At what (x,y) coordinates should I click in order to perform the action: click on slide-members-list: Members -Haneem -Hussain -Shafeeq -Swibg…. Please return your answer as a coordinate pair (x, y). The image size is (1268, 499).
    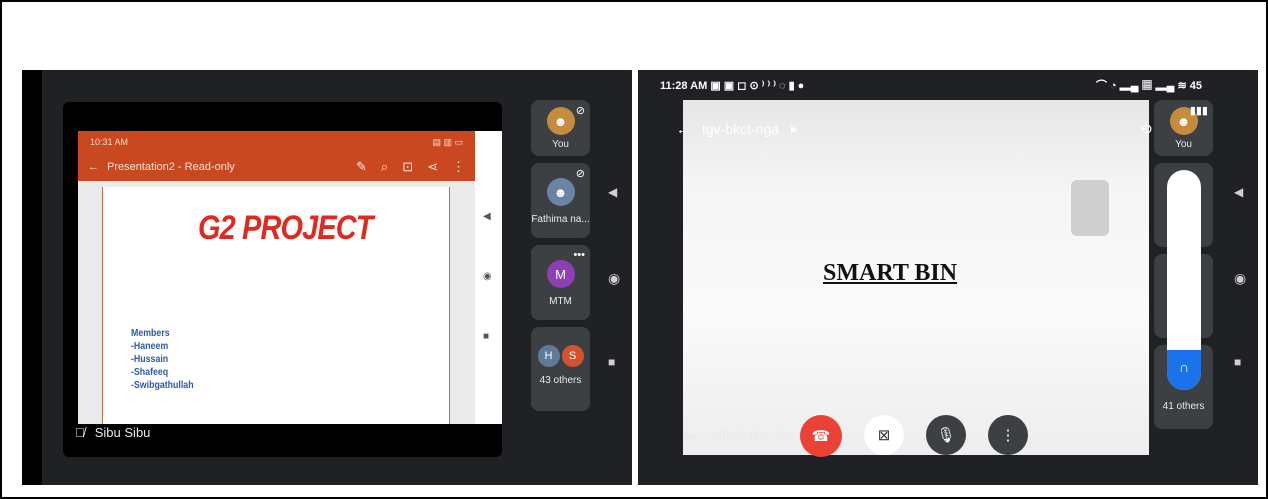
    Looking at the image, I should click on (162, 359).